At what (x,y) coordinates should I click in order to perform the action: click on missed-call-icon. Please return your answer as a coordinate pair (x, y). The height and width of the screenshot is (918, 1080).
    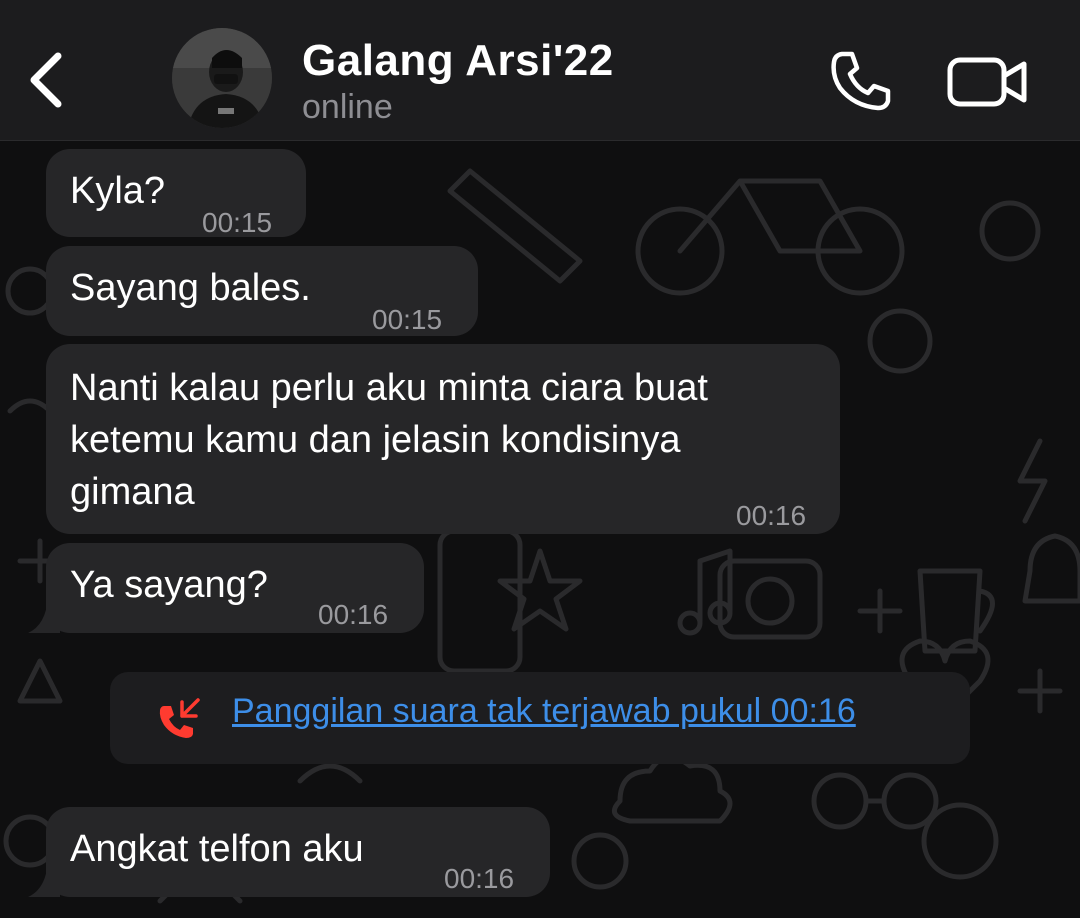
    Looking at the image, I should click on (179, 718).